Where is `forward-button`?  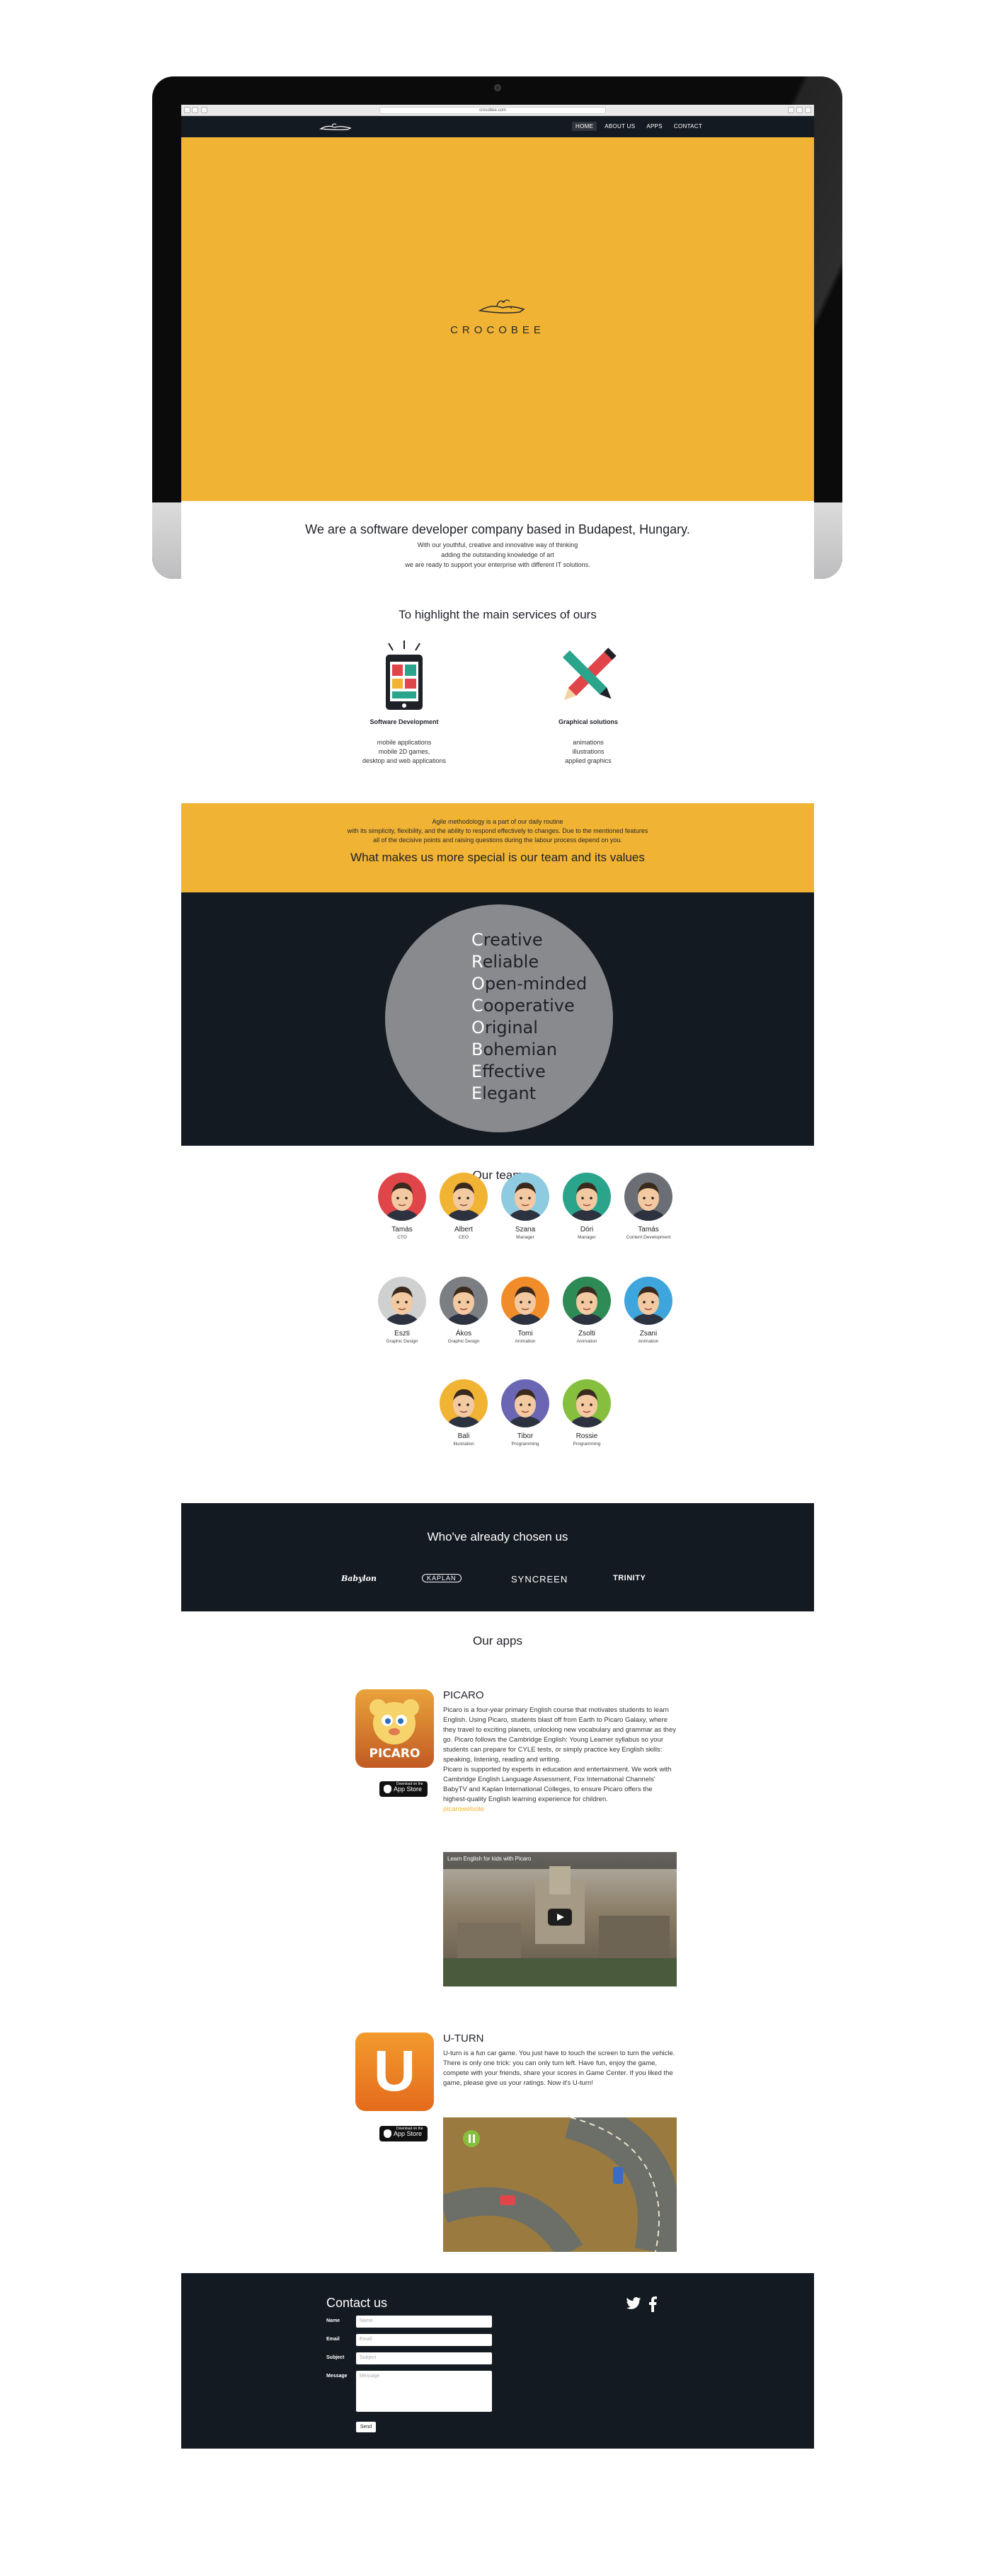 forward-button is located at coordinates (195, 110).